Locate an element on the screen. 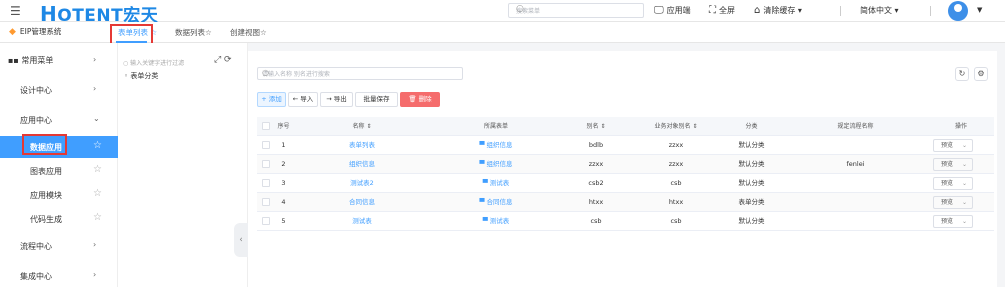  highlight-box is located at coordinates (44, 144).